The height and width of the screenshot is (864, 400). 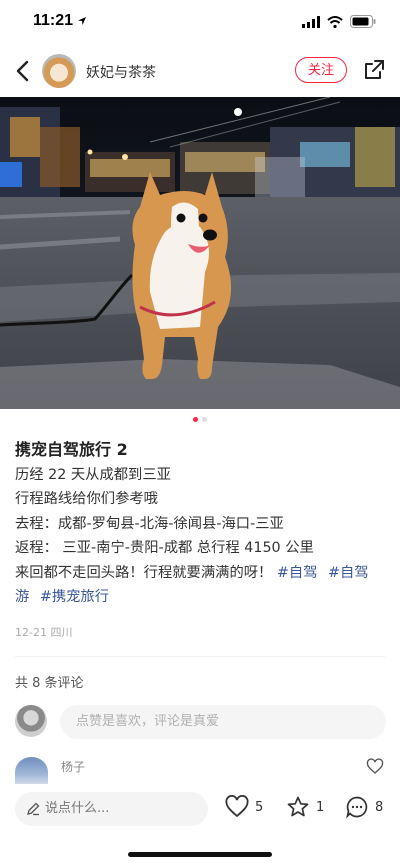 I want to click on pager-dot, so click(x=204, y=419).